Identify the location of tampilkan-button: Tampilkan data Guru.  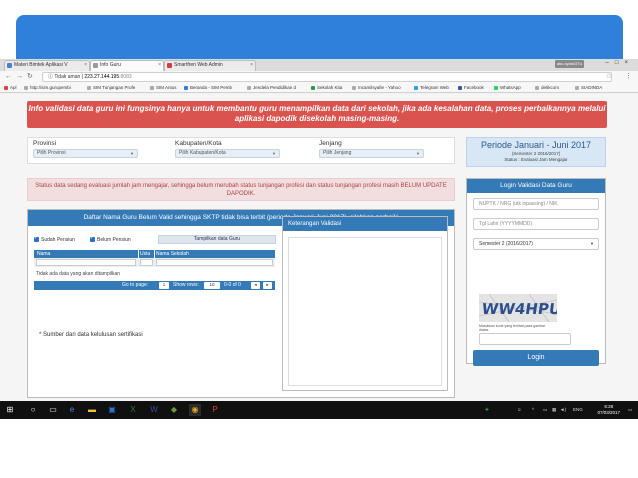
(217, 239).